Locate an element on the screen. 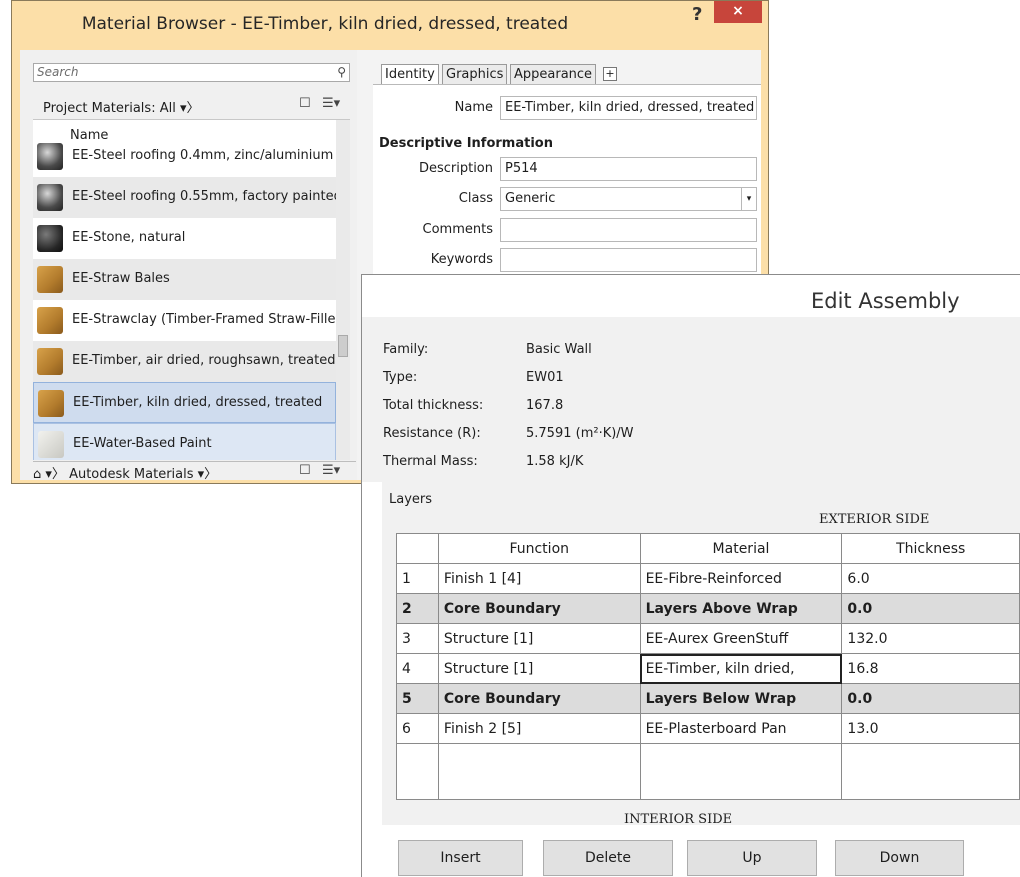 This screenshot has width=1020, height=877. name-field: EE-Timber, kiln dried, dressed, treated is located at coordinates (628, 108).